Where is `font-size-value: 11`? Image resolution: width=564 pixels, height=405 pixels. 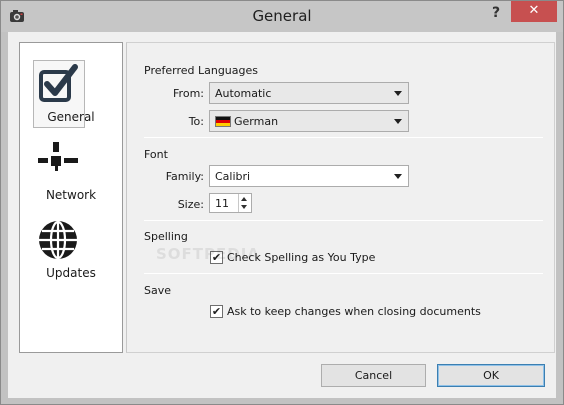
font-size-value: 11 is located at coordinates (222, 203).